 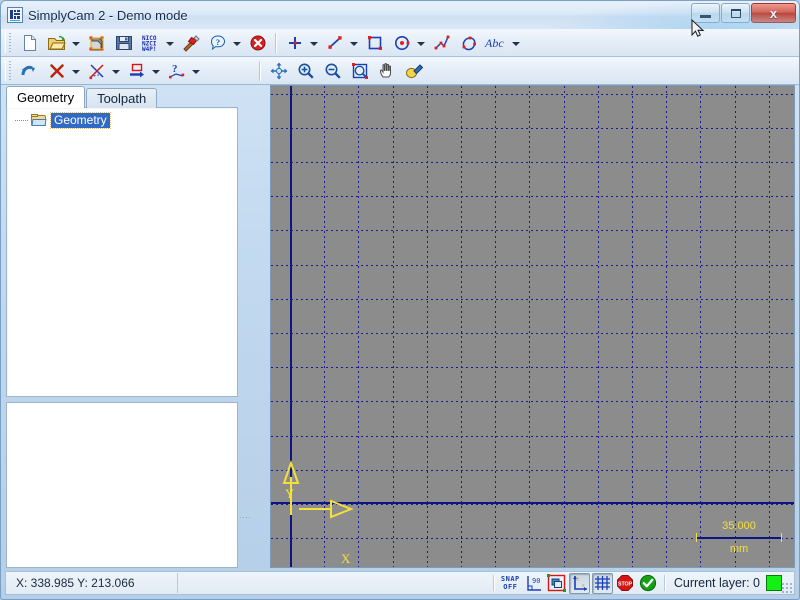 I want to click on toolbar-grip, so click(x=9, y=42).